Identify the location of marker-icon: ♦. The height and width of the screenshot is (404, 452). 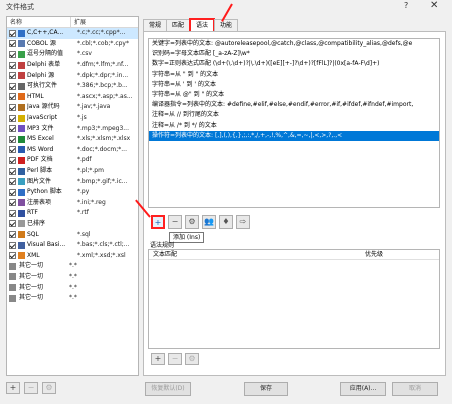
(226, 222).